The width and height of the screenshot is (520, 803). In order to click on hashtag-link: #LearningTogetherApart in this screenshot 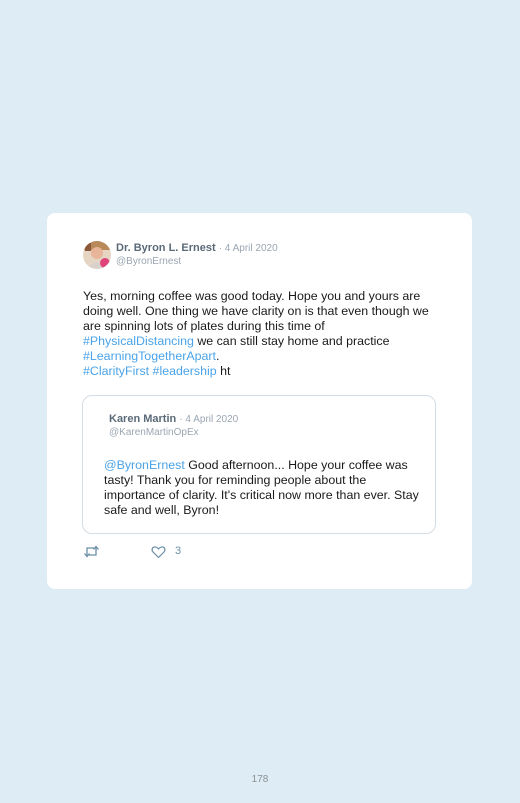, I will do `click(149, 356)`.